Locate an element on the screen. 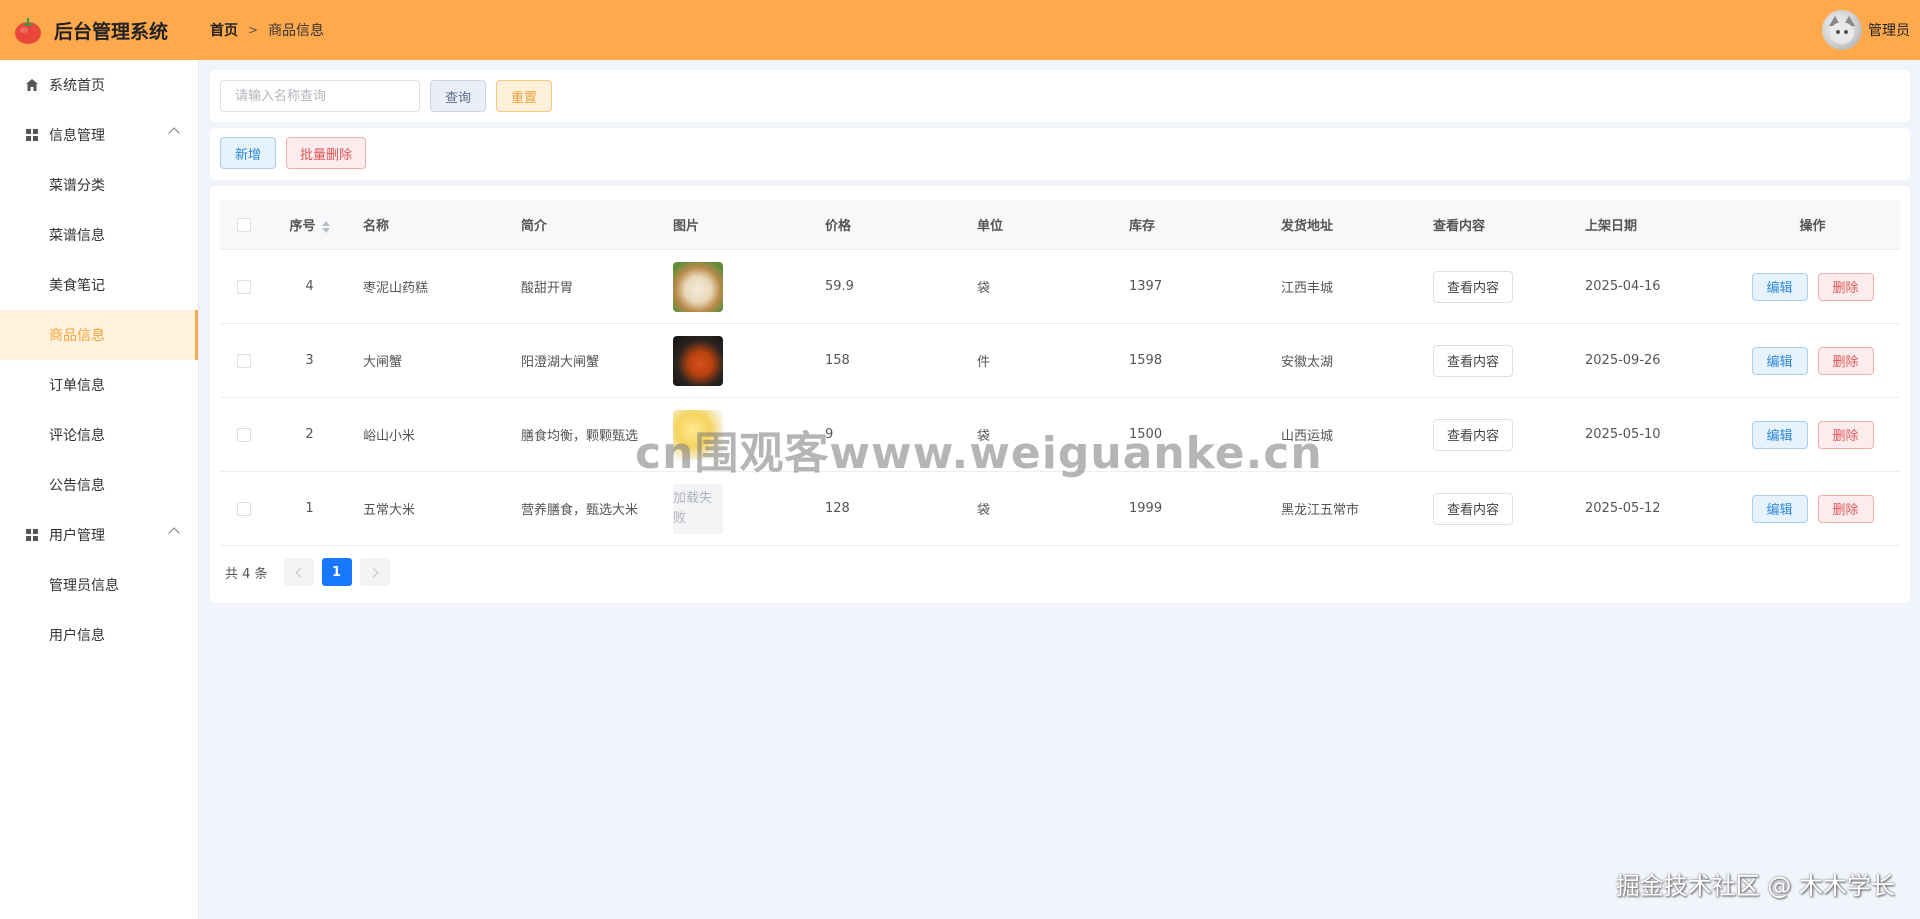  cell-name: 峪山小米 is located at coordinates (389, 436).